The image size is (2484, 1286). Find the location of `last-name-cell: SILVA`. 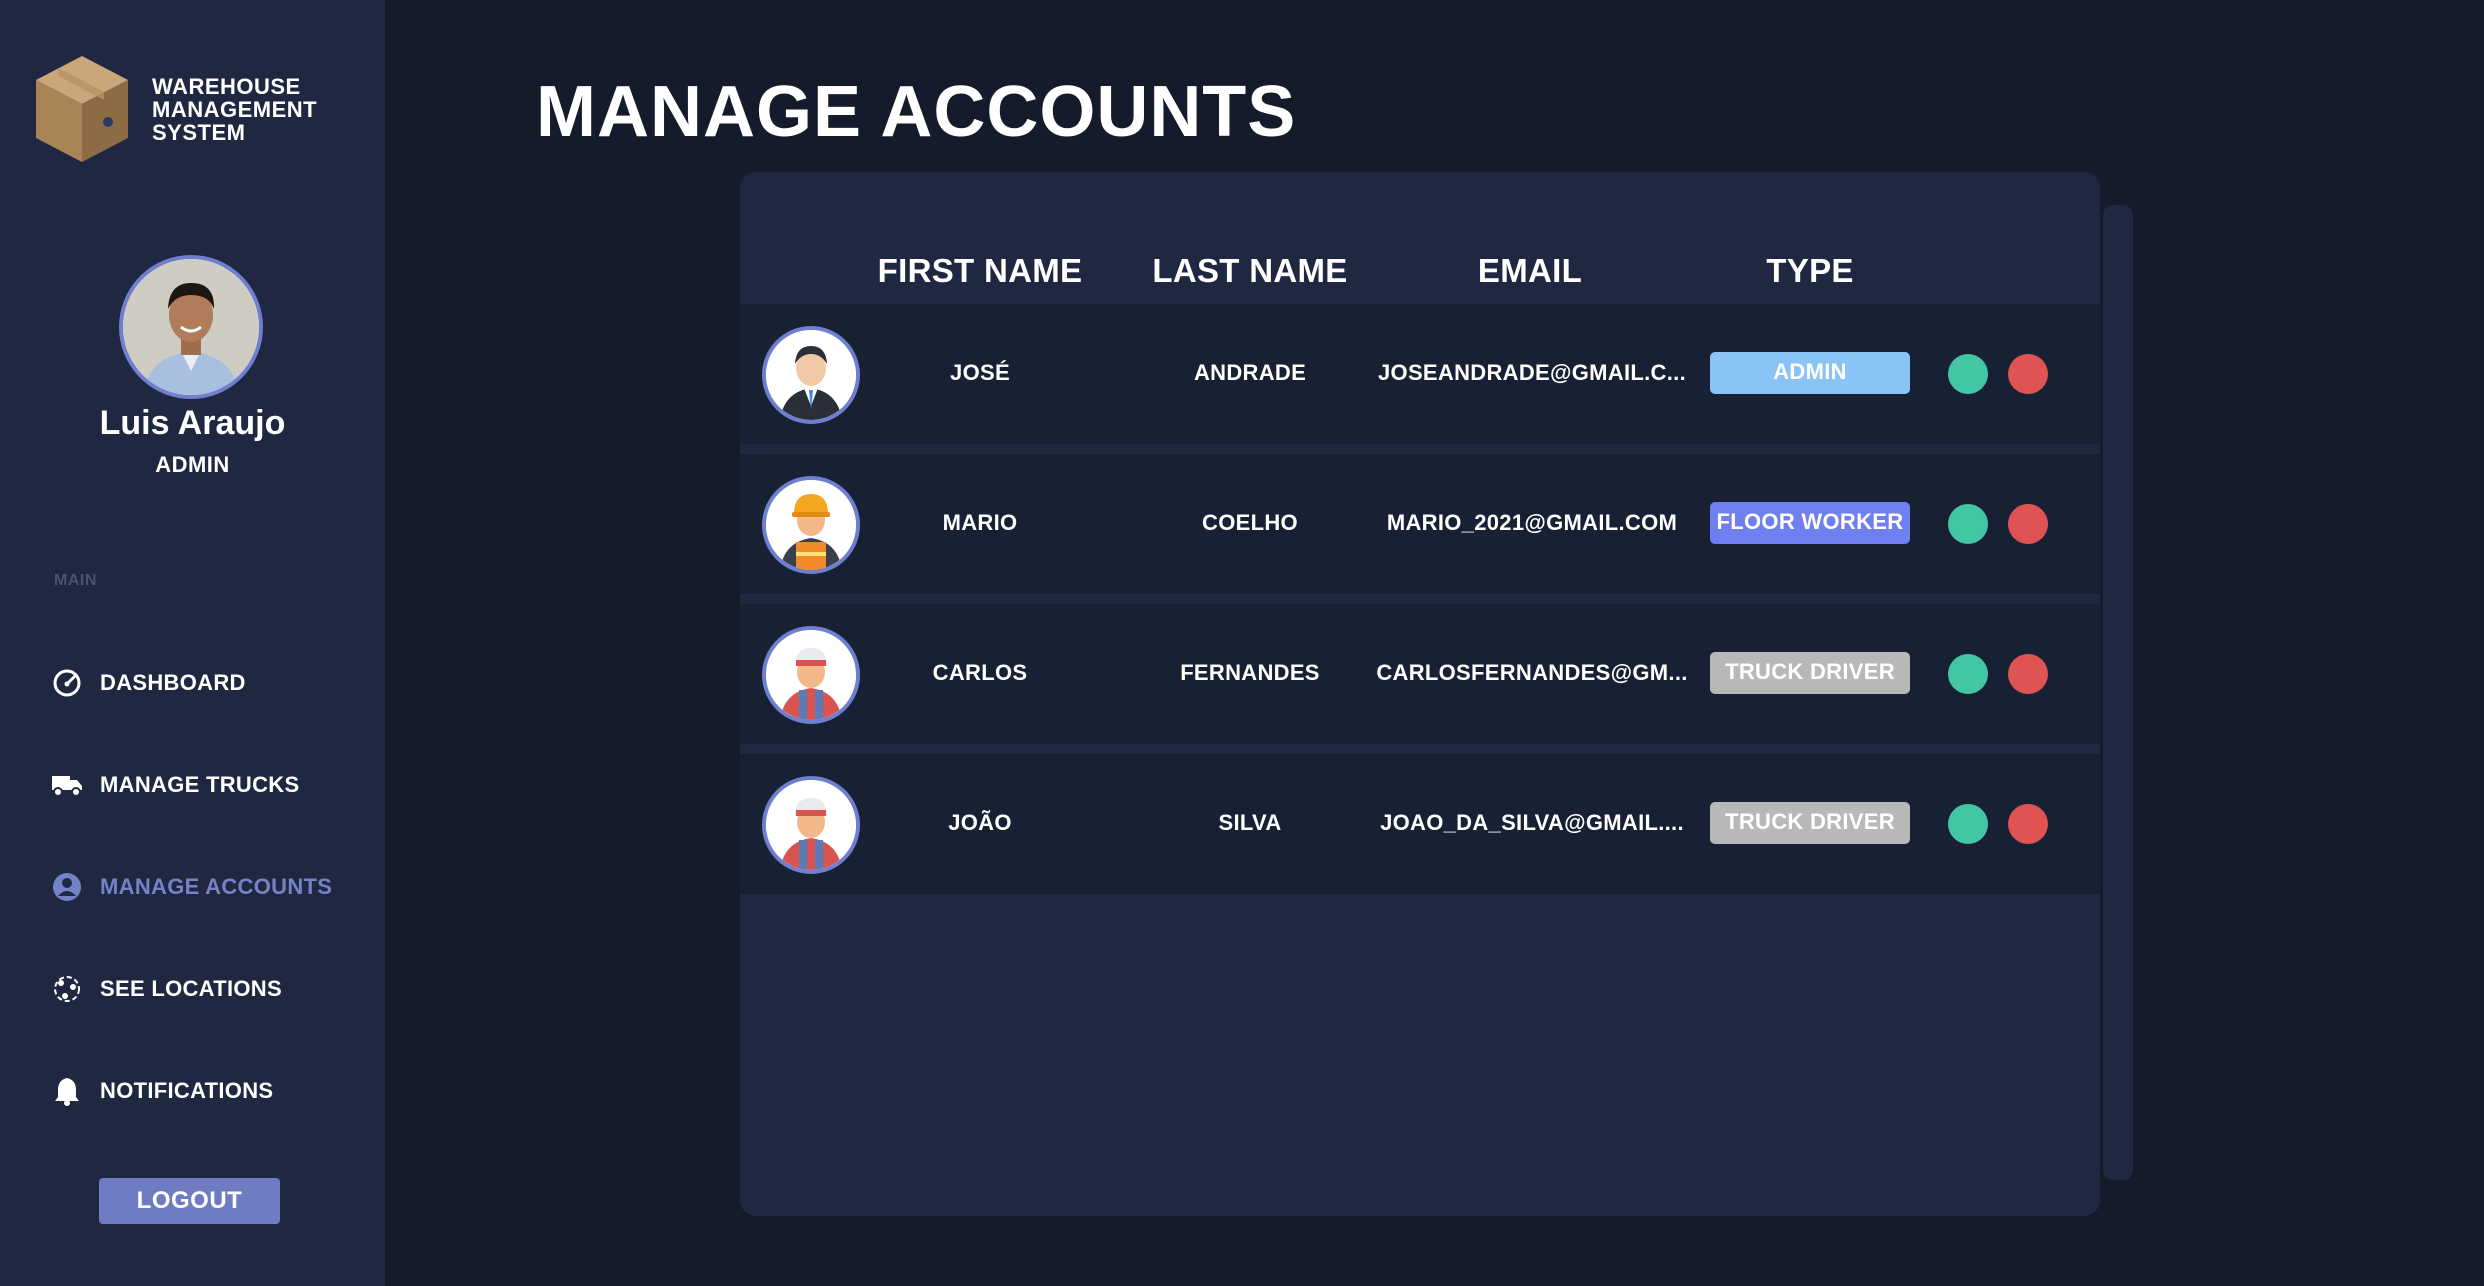

last-name-cell: SILVA is located at coordinates (1250, 822).